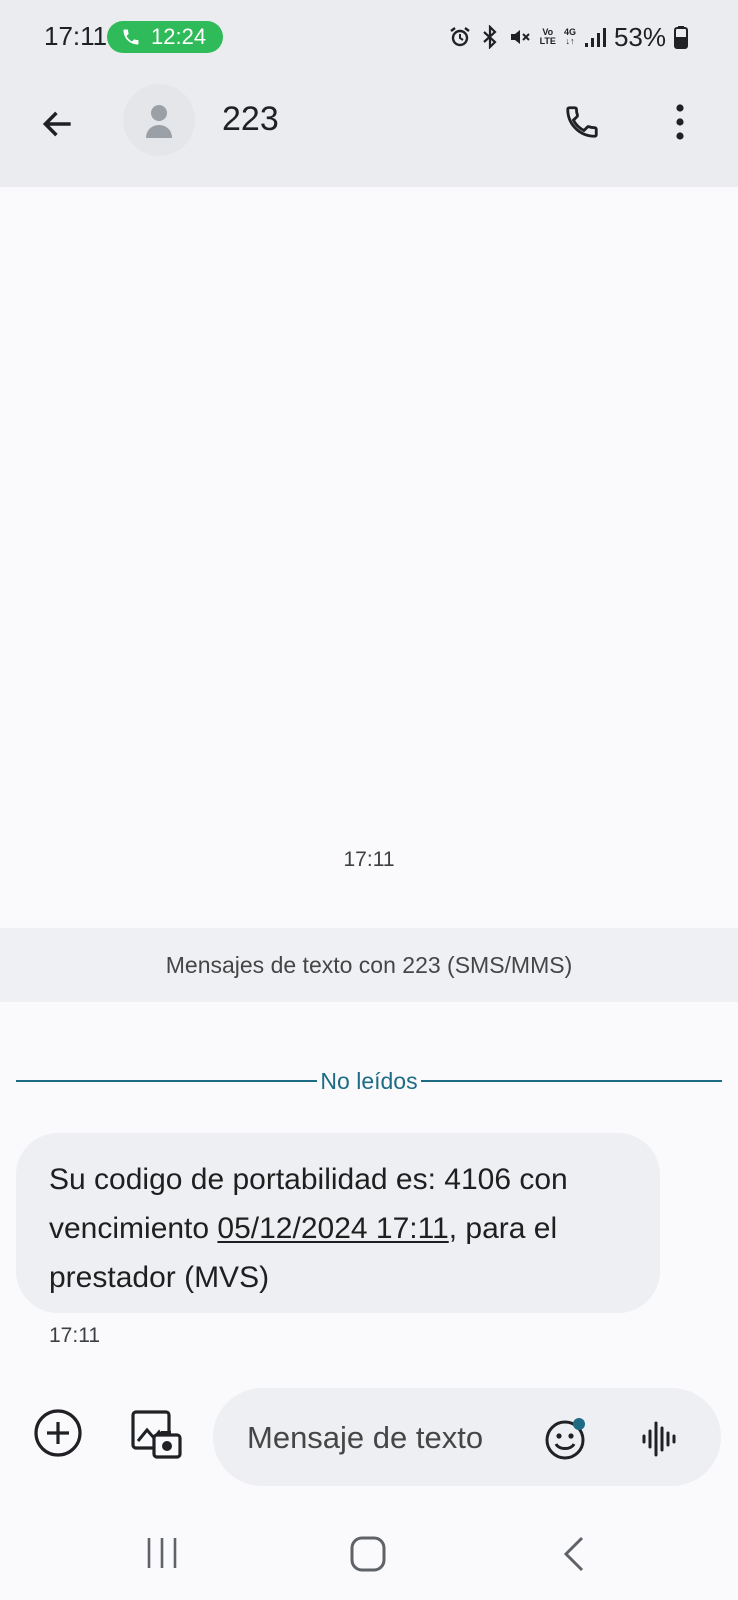 The width and height of the screenshot is (738, 1600). What do you see at coordinates (369, 129) in the screenshot?
I see `conversation-header: 223` at bounding box center [369, 129].